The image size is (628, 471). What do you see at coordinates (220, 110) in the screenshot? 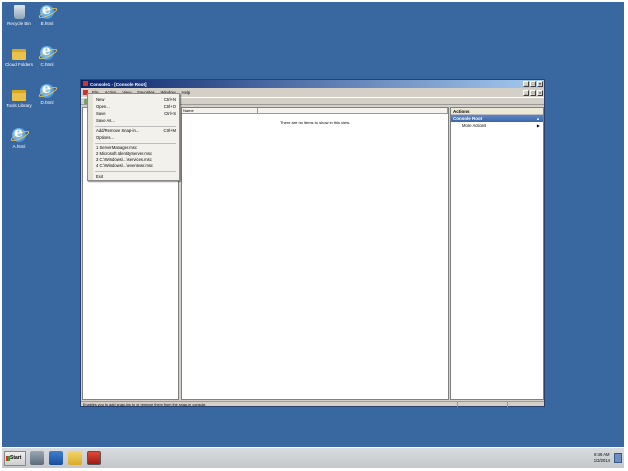
I see `column-name-header: Name` at bounding box center [220, 110].